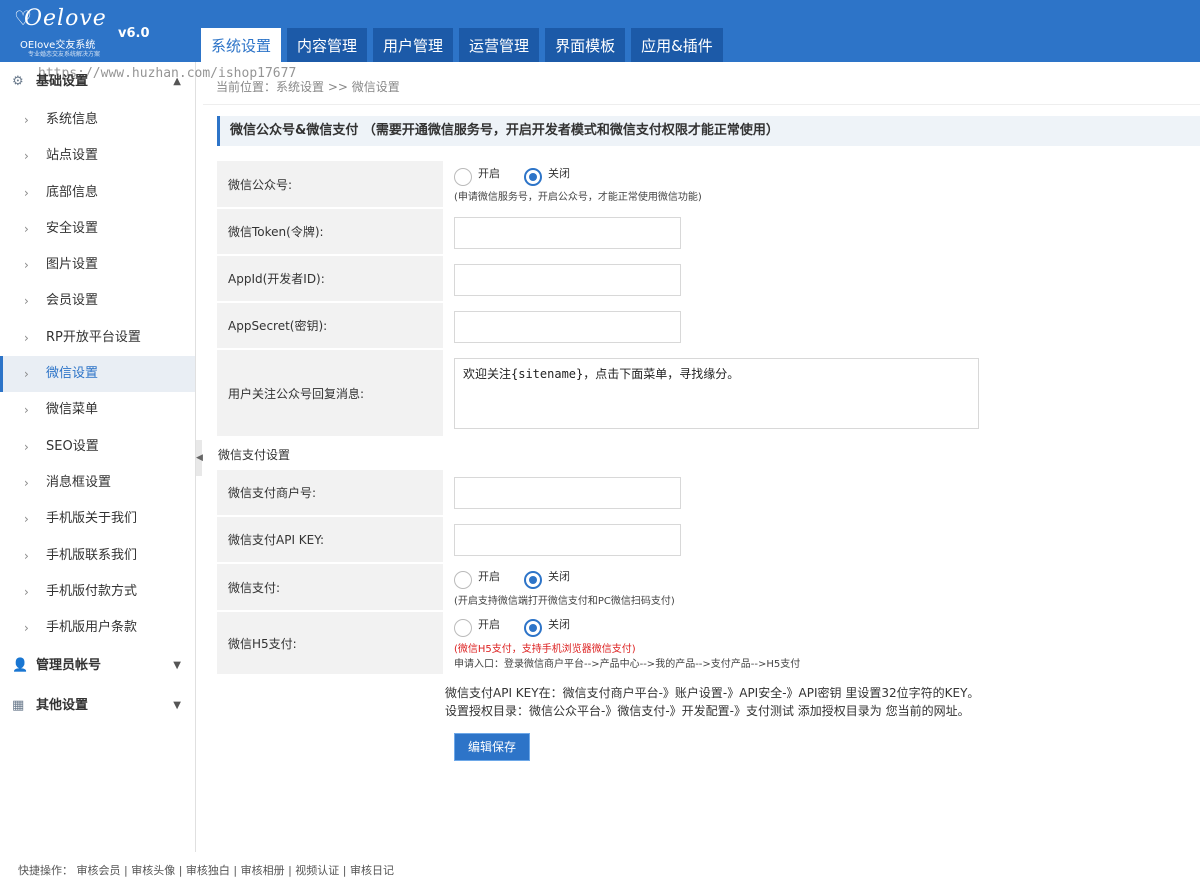  I want to click on version-label: v6.0, so click(134, 33).